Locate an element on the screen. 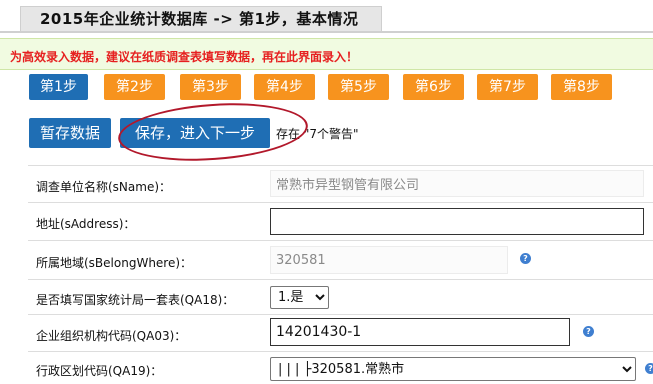 The width and height of the screenshot is (653, 384). tip-text: 为高效录入数据，建议在纸质调查表填写数据，再在此界面录入！ is located at coordinates (184, 57).